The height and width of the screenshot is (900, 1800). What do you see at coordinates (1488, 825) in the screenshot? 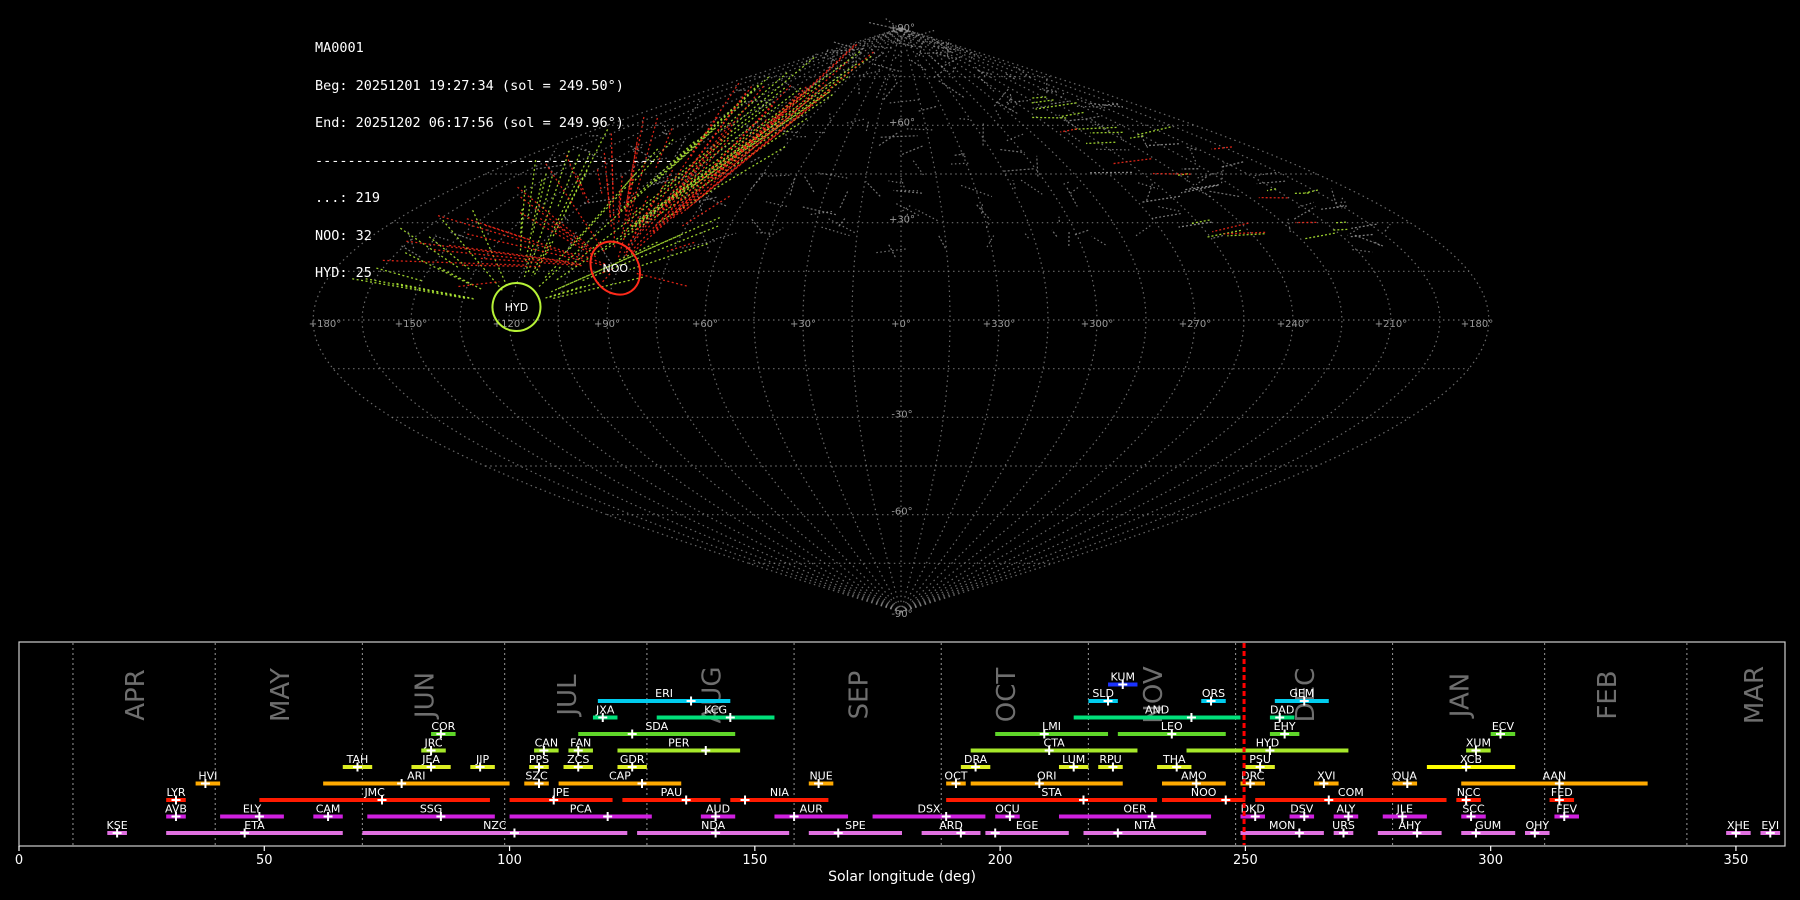
I see `shower-label-gum: GUM` at bounding box center [1488, 825].